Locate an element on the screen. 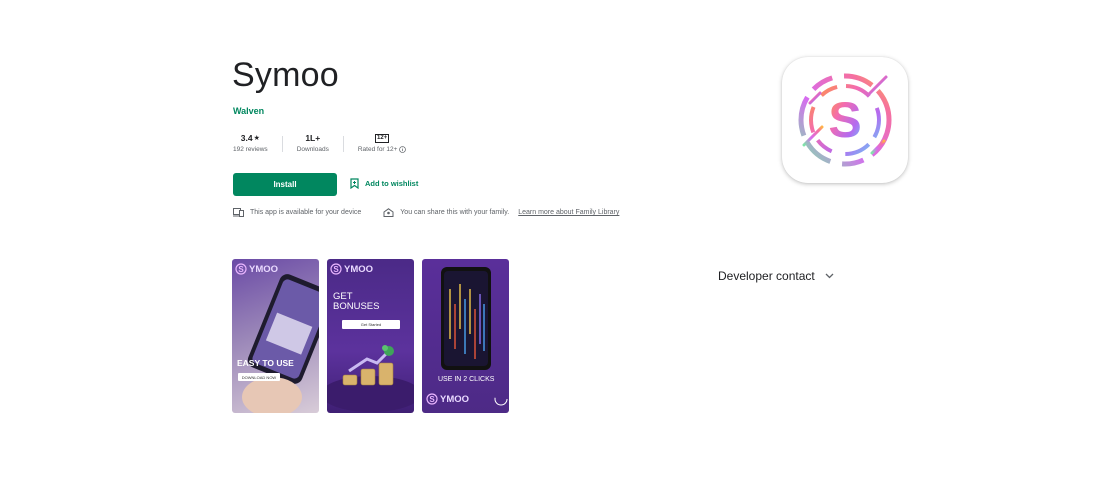  install-button: Install is located at coordinates (285, 184).